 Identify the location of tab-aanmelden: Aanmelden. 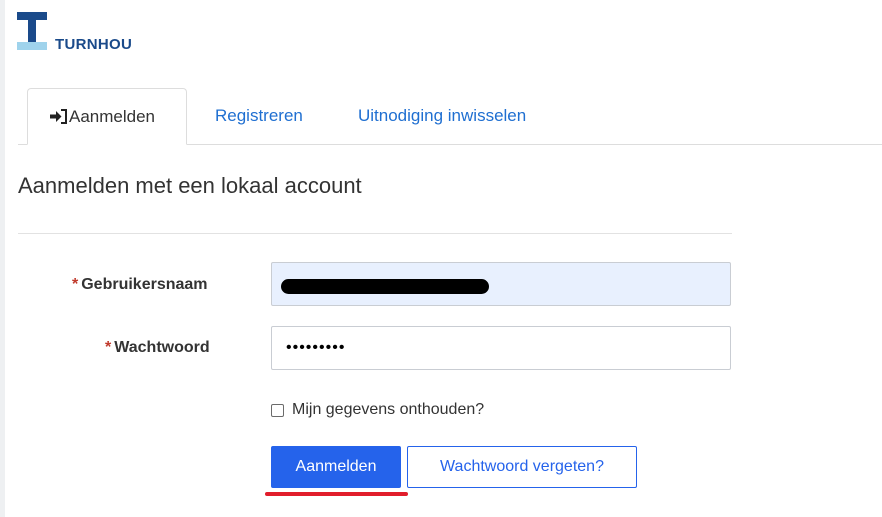
(107, 116).